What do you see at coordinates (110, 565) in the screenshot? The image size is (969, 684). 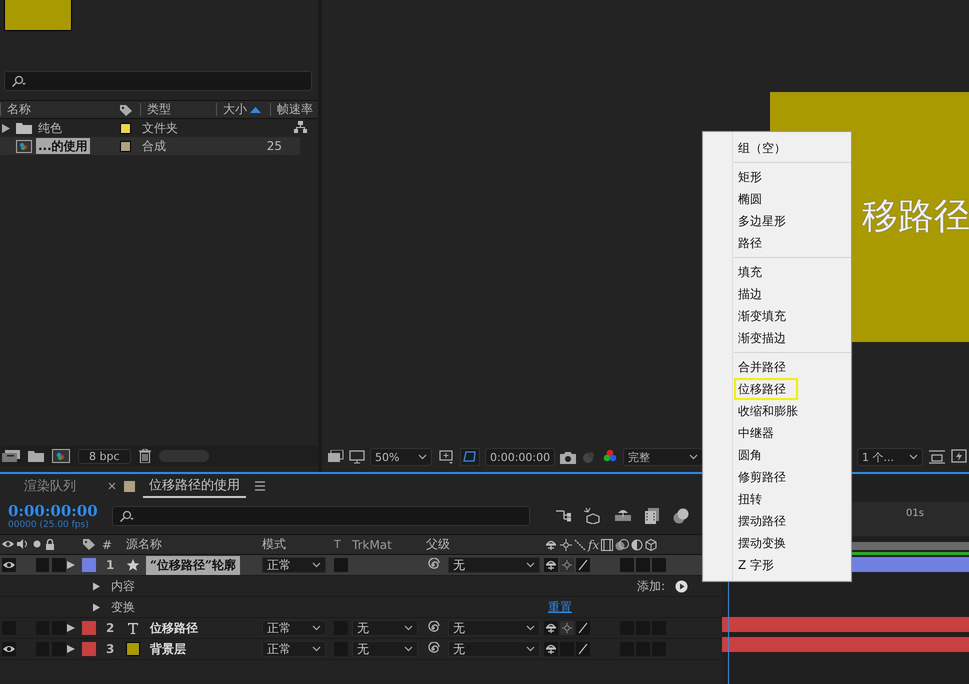 I see `layer-number: 1` at bounding box center [110, 565].